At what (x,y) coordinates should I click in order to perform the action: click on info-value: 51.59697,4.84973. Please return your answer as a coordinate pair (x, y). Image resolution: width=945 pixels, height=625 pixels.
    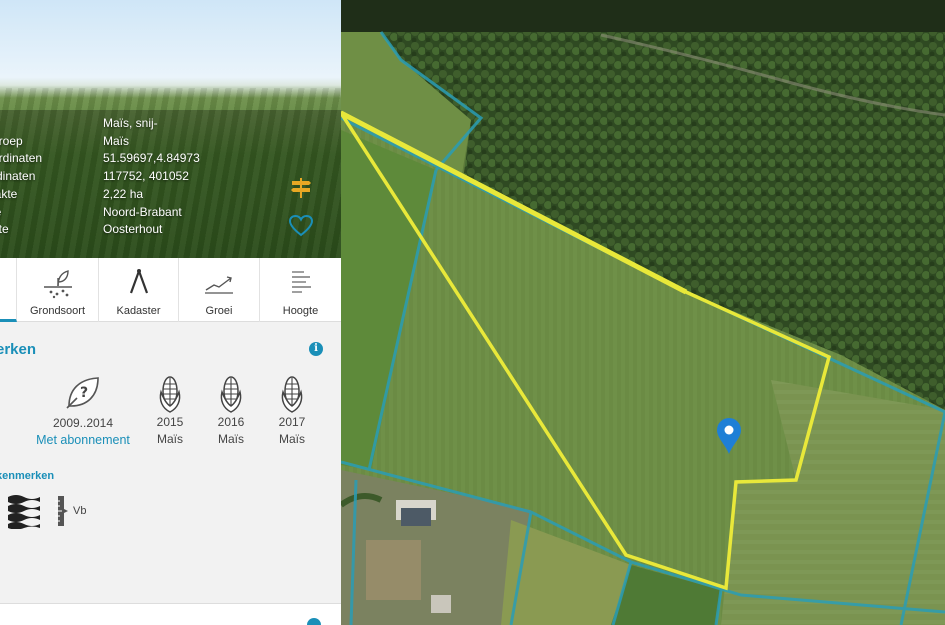
    Looking at the image, I should click on (151, 158).